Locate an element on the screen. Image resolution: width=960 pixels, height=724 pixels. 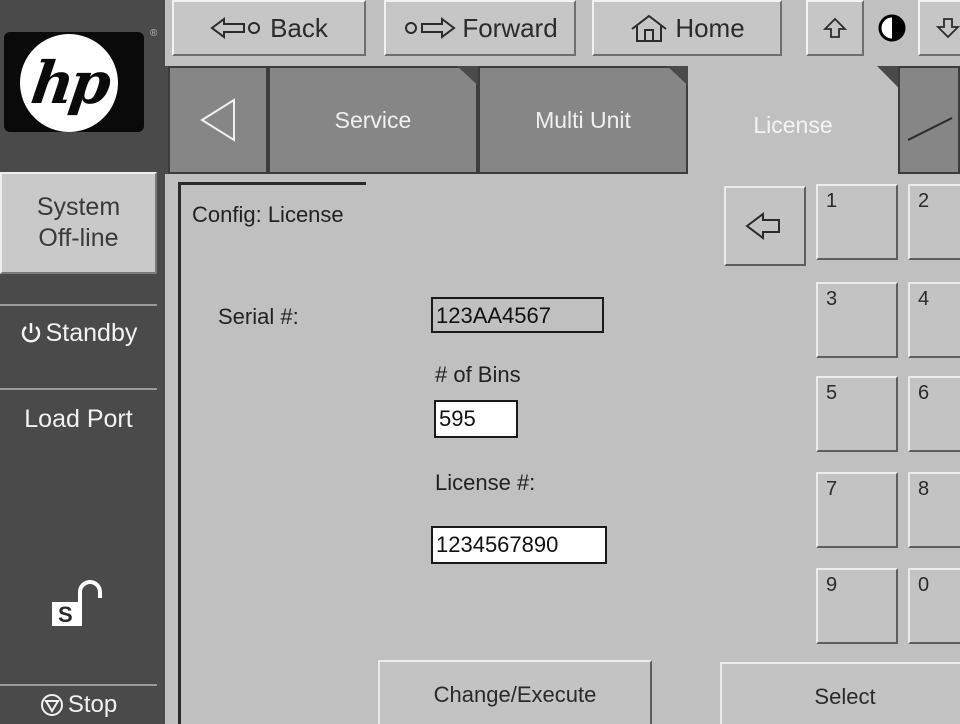
key-8: 8 is located at coordinates (934, 510).